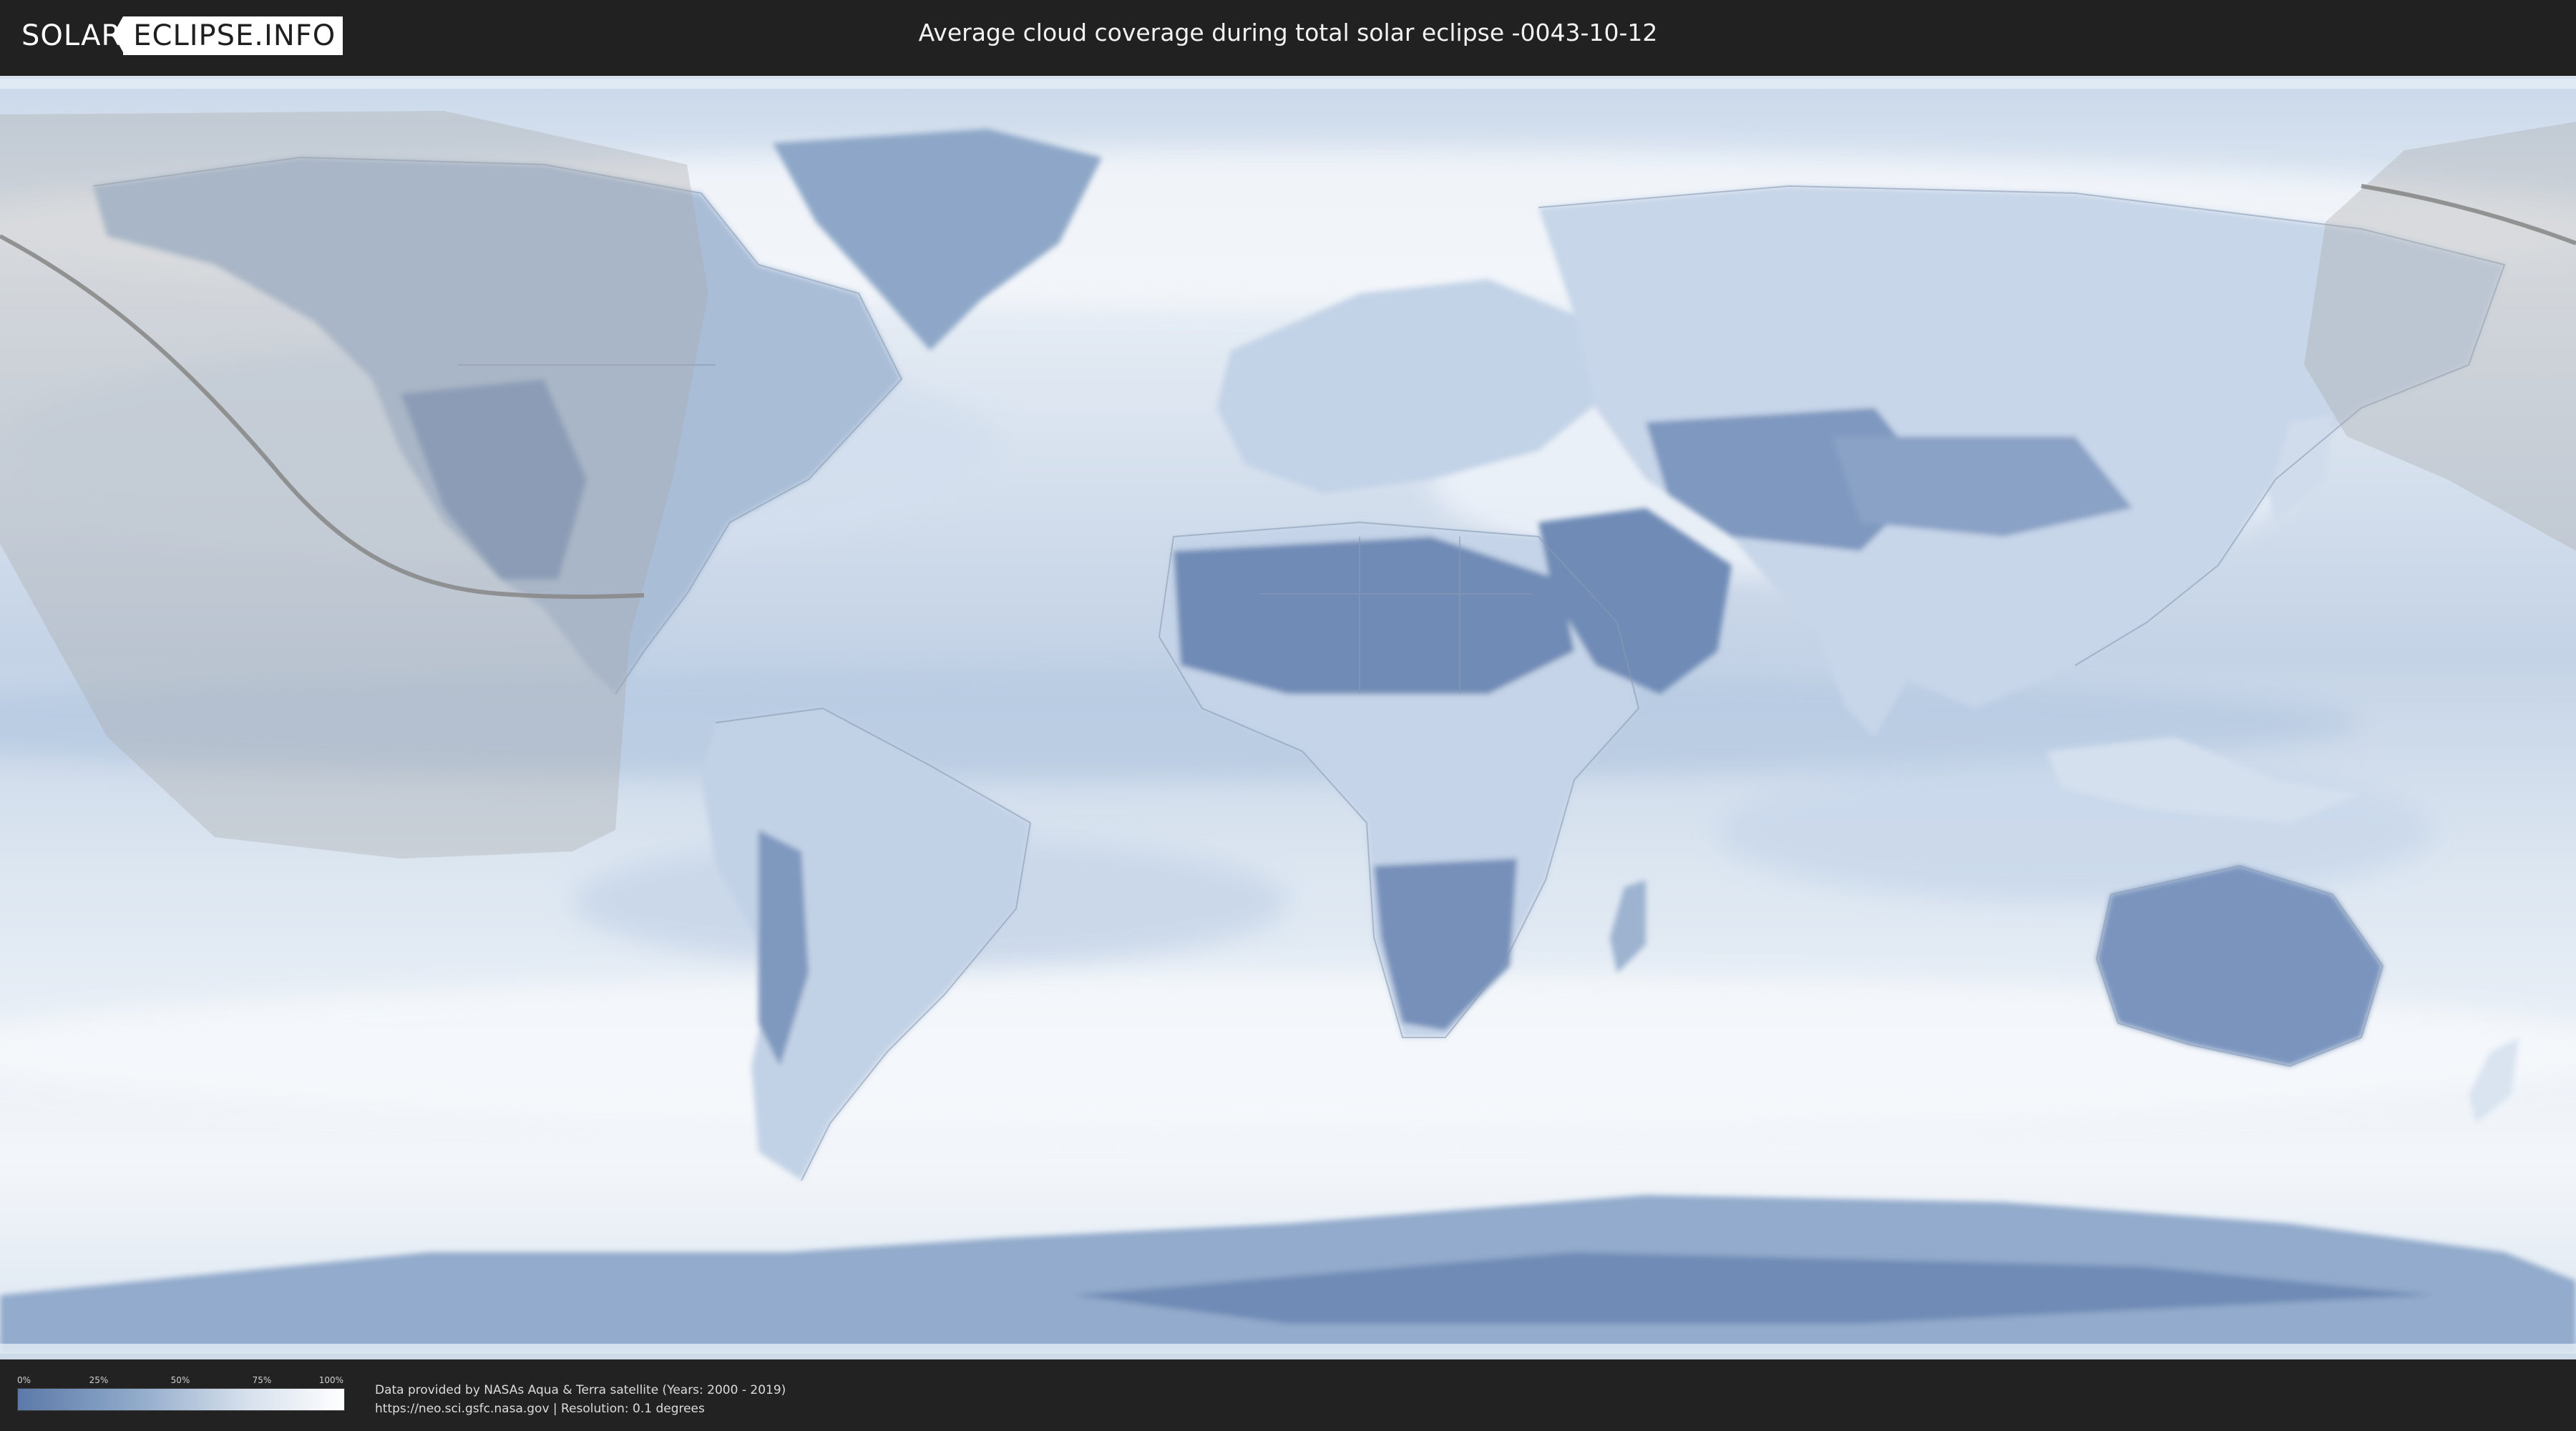  I want to click on legend-tick-75: 75%, so click(262, 1380).